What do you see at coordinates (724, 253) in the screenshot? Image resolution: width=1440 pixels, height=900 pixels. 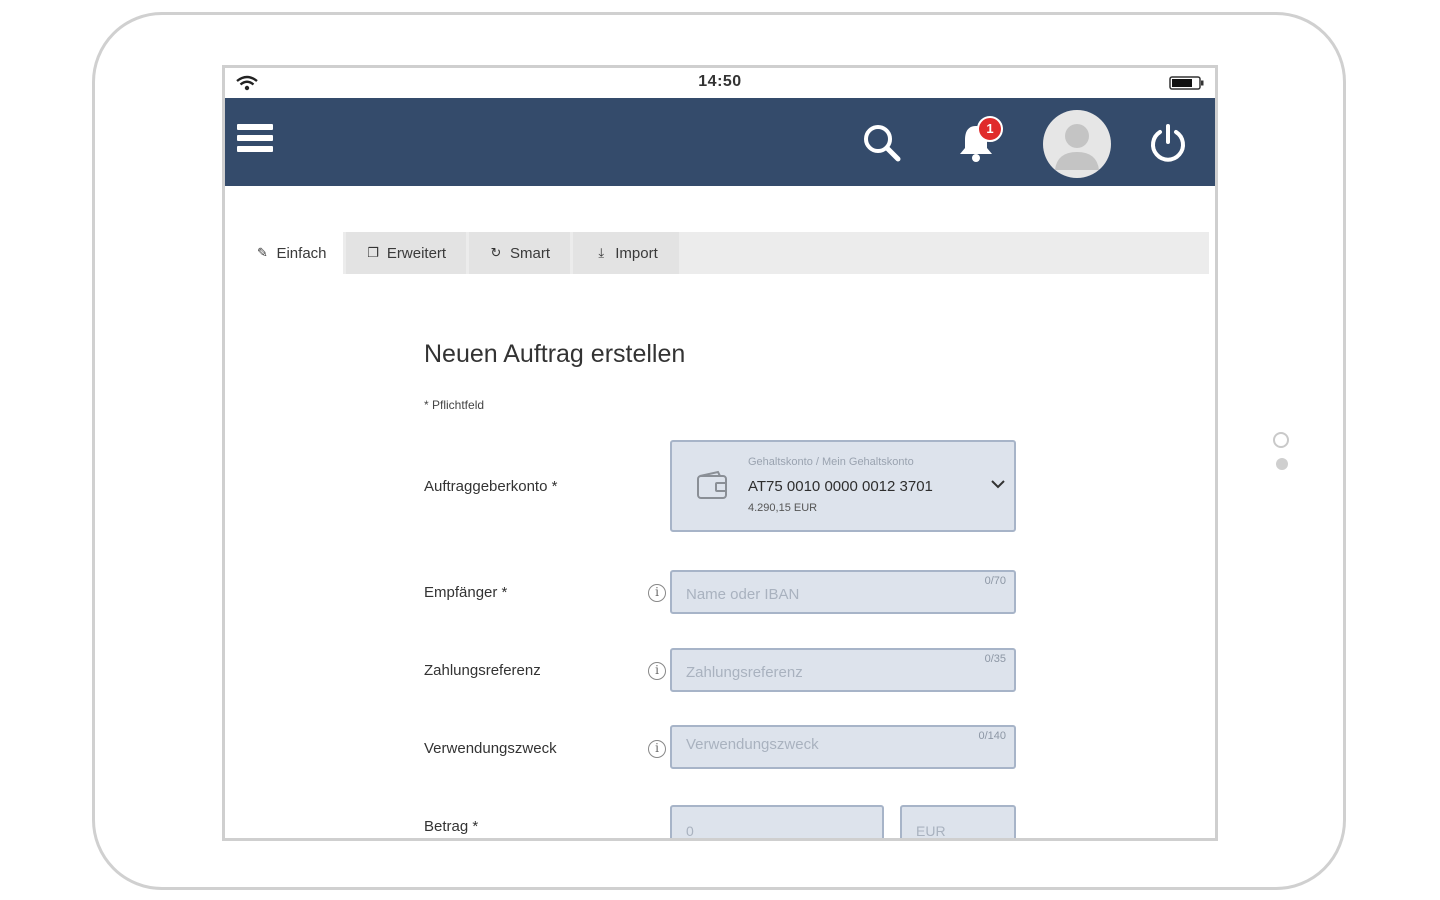 I see `tab-bar: ✎ Einfach ❐ Erweitert ↻ Smart ⤓ Import` at bounding box center [724, 253].